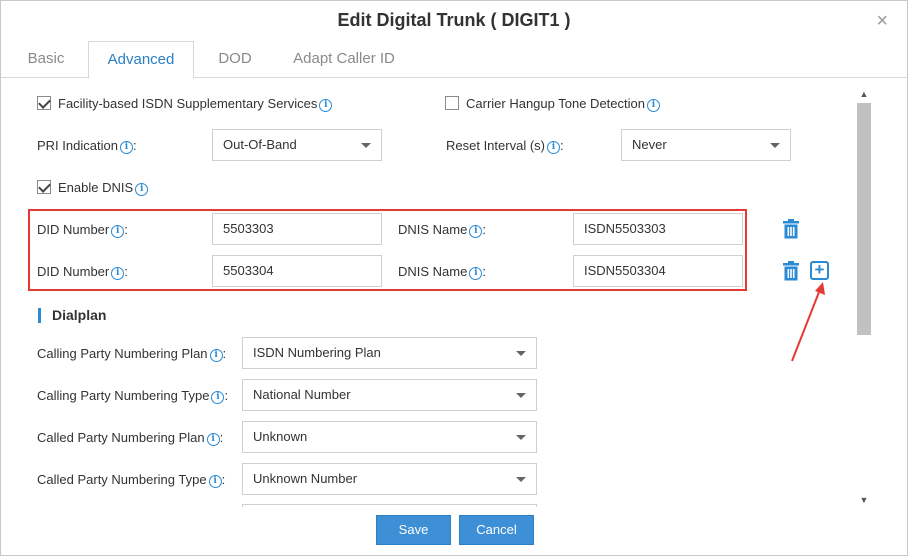 Image resolution: width=908 pixels, height=556 pixels. I want to click on reset-interval-label: Reset Interval (s), so click(495, 145).